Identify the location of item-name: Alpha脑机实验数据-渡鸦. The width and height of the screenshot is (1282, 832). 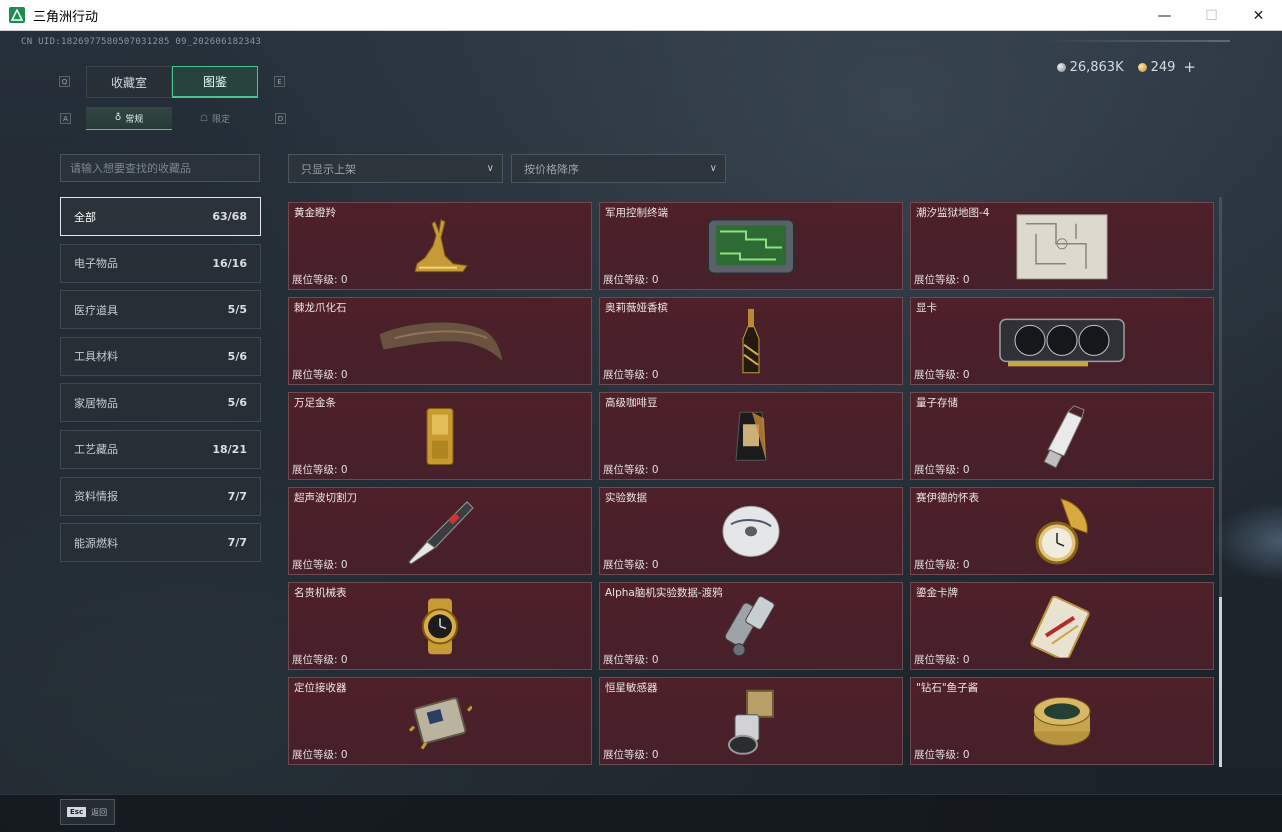
(664, 593).